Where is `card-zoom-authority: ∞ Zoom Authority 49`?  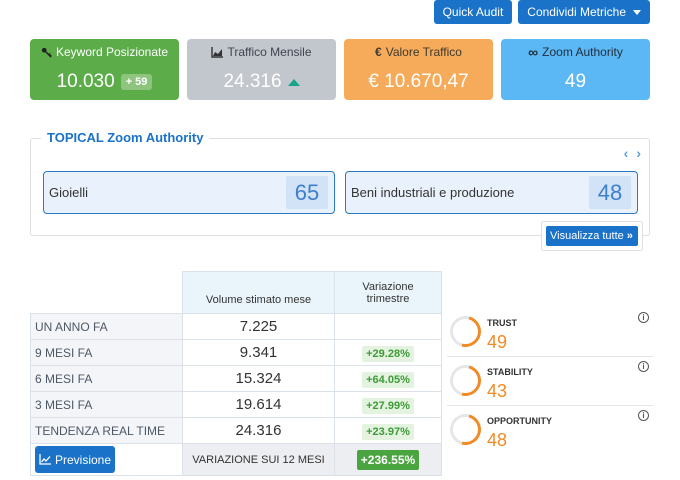
card-zoom-authority: ∞ Zoom Authority 49 is located at coordinates (575, 69).